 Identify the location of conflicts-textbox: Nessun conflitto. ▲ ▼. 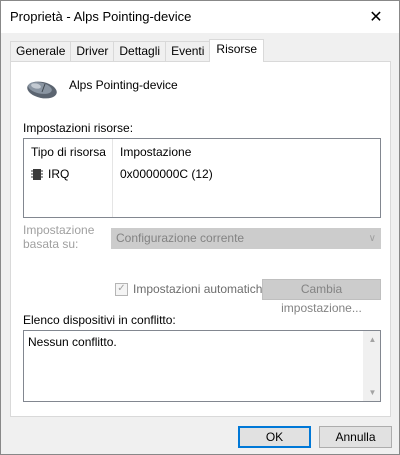
(202, 366).